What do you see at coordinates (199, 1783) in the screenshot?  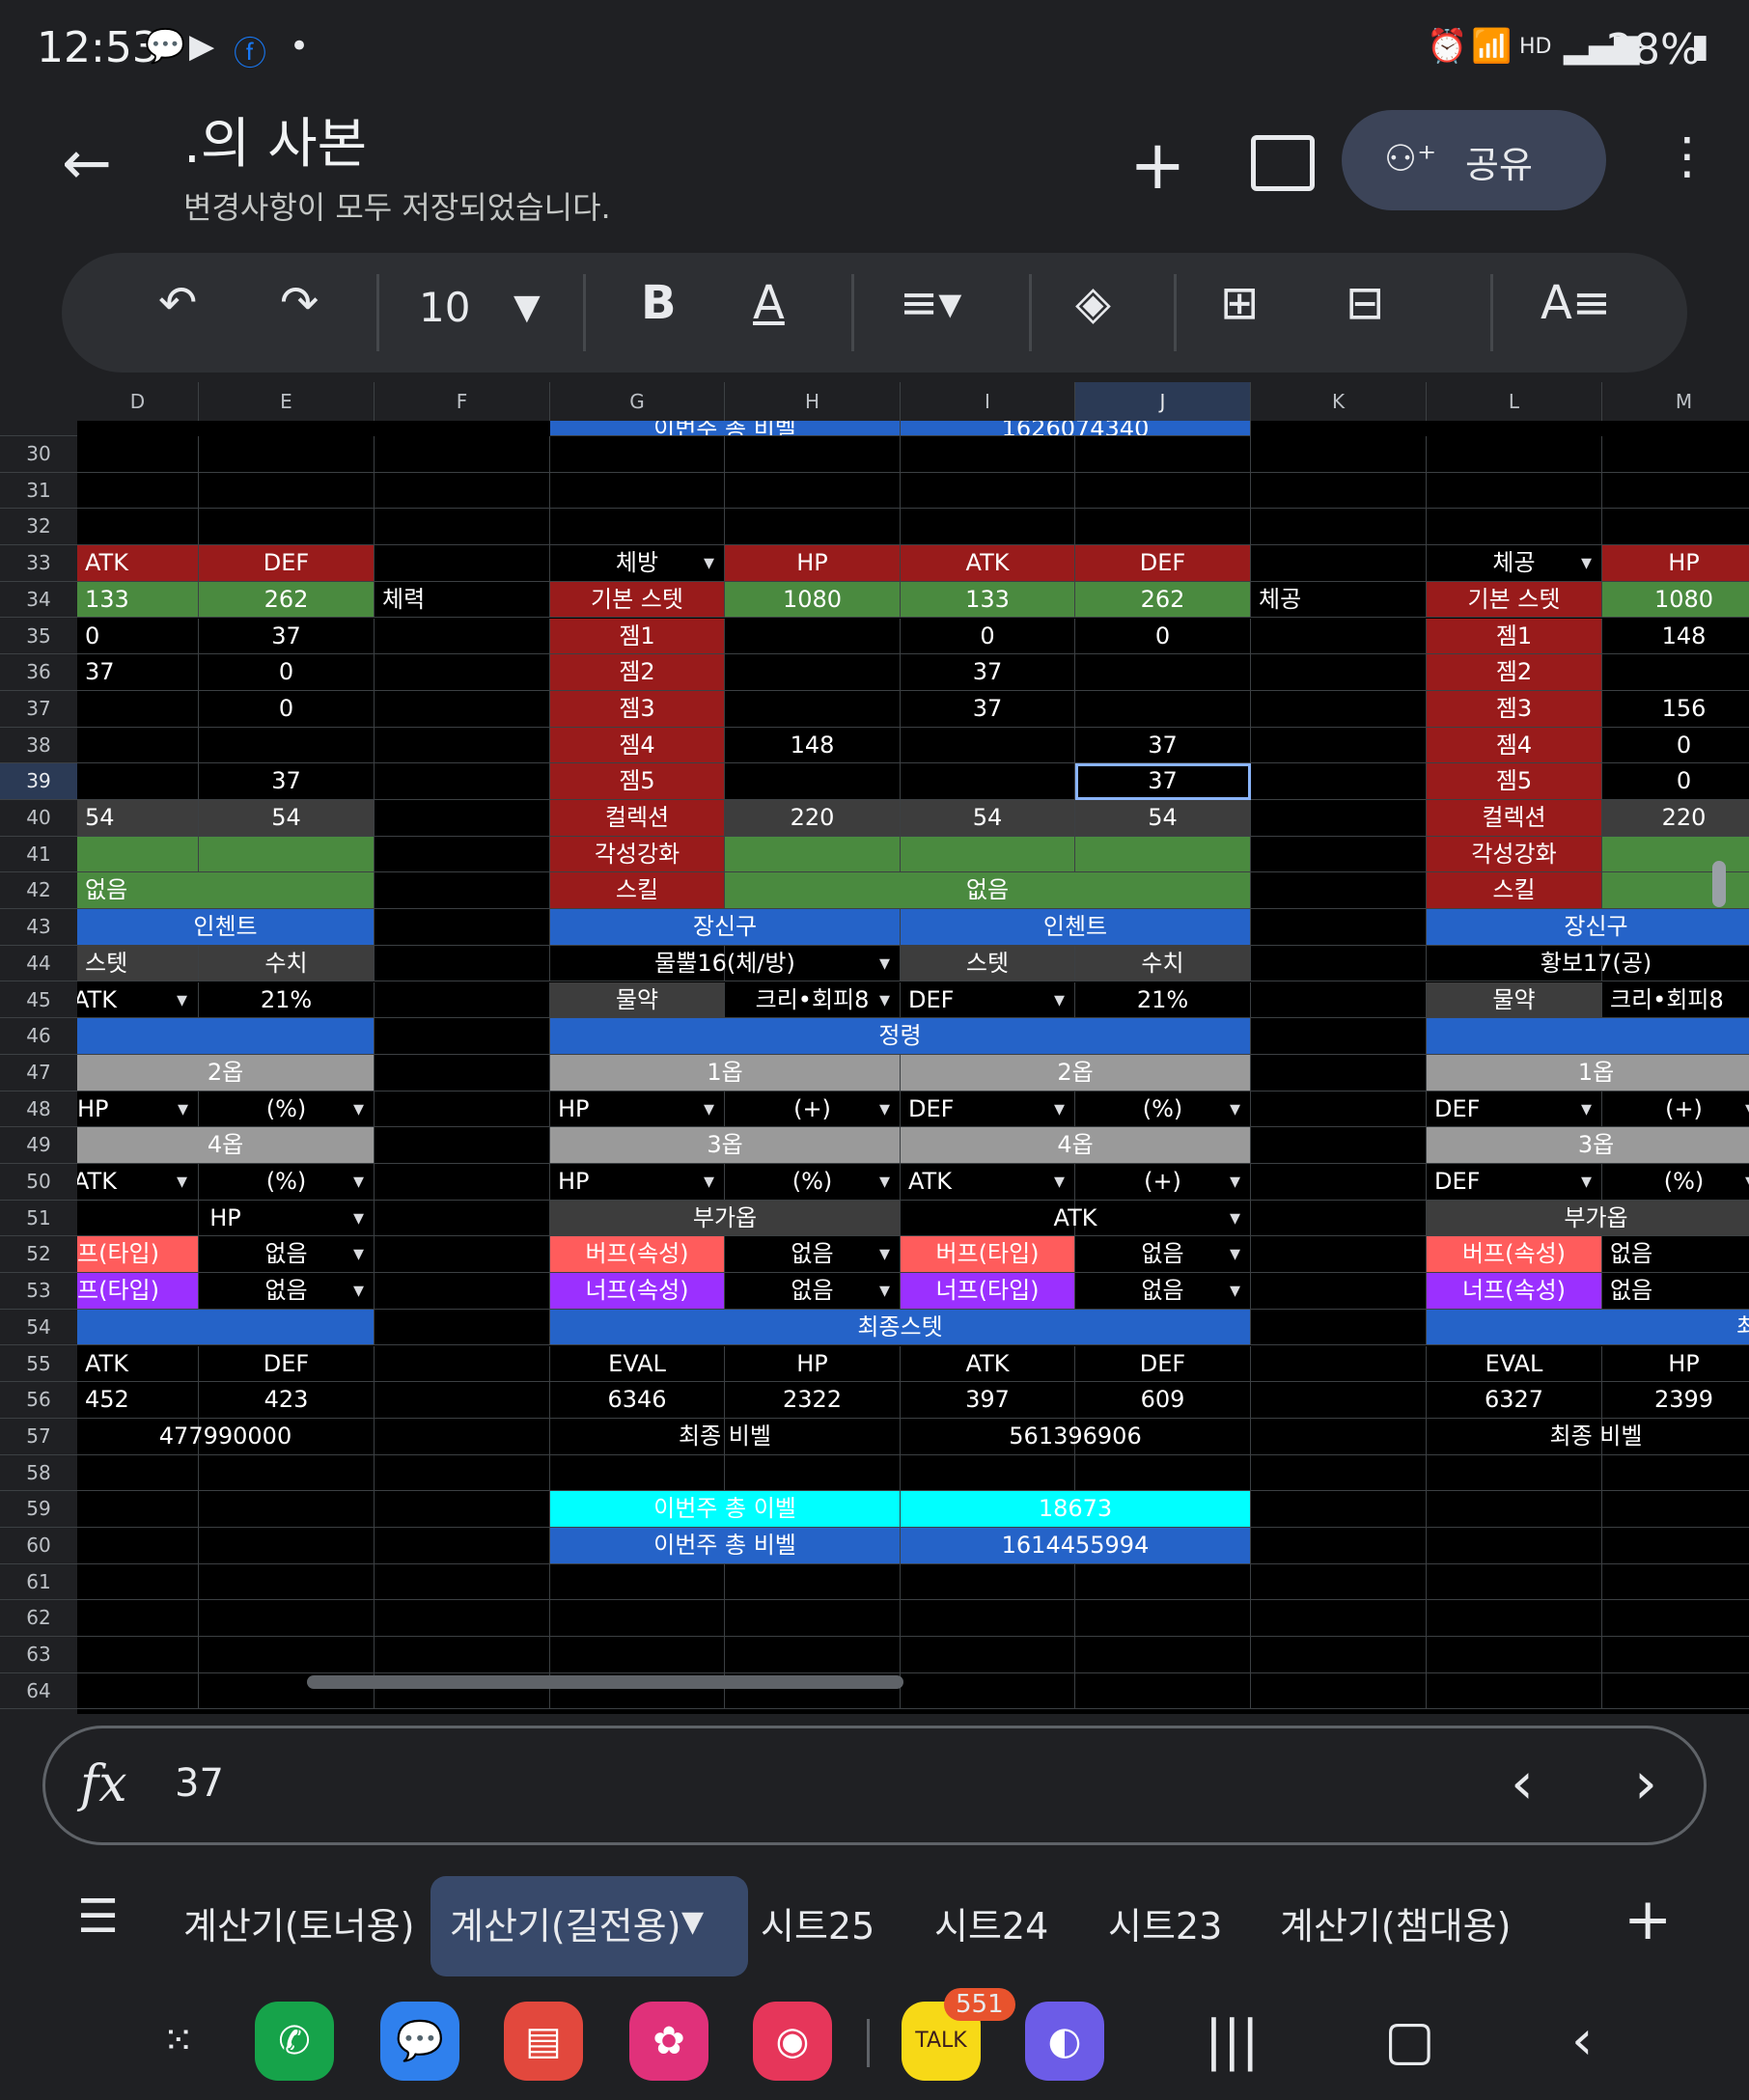 I see `formula-input: 37` at bounding box center [199, 1783].